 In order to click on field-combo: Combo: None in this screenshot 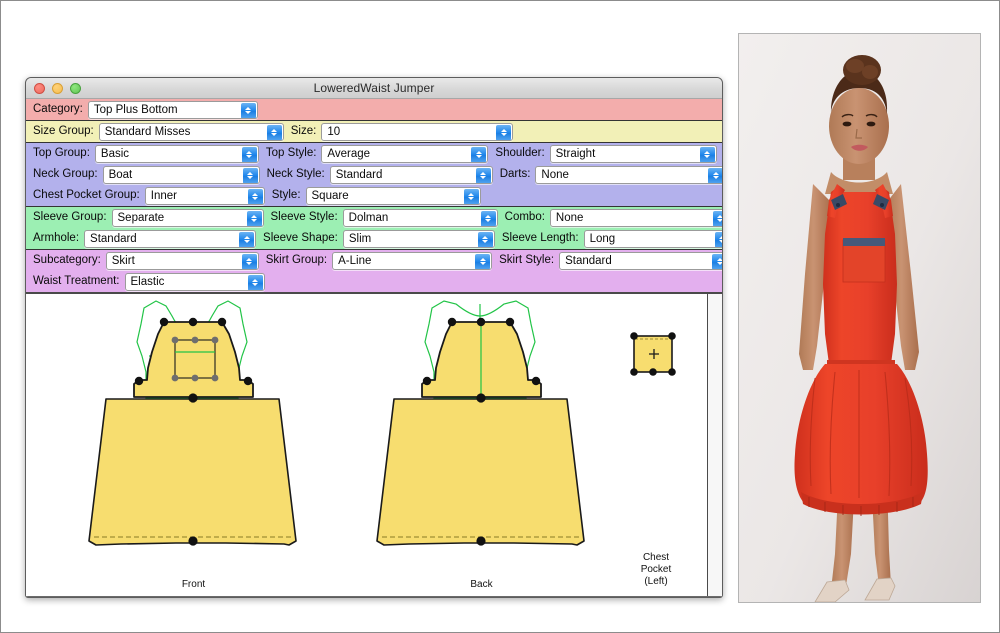, I will do `click(610, 217)`.